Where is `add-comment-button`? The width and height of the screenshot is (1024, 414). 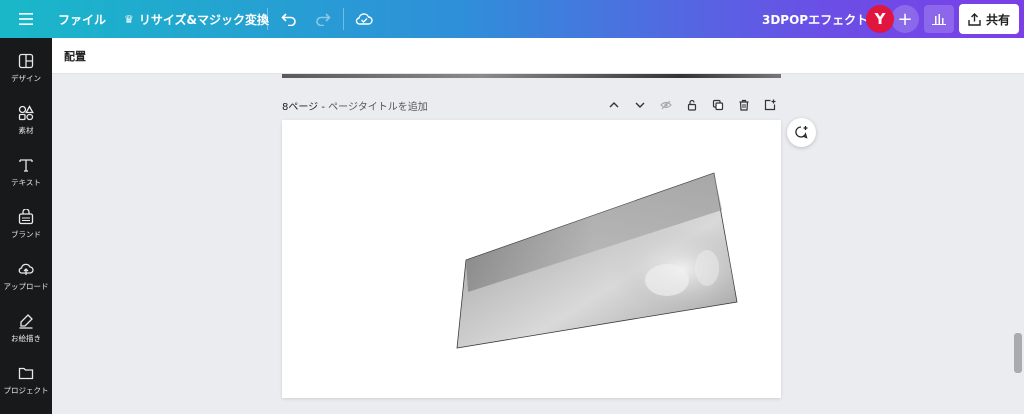
add-comment-button is located at coordinates (801, 132).